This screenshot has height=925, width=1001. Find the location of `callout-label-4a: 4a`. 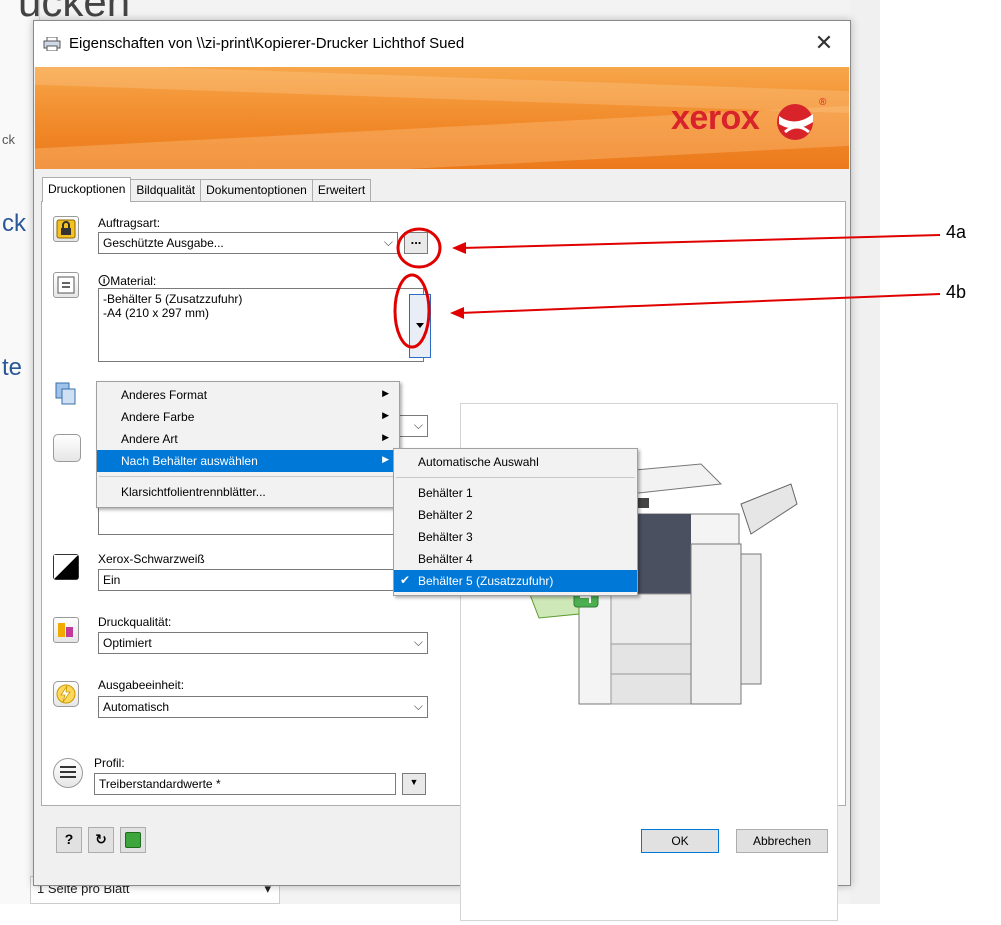

callout-label-4a: 4a is located at coordinates (956, 232).